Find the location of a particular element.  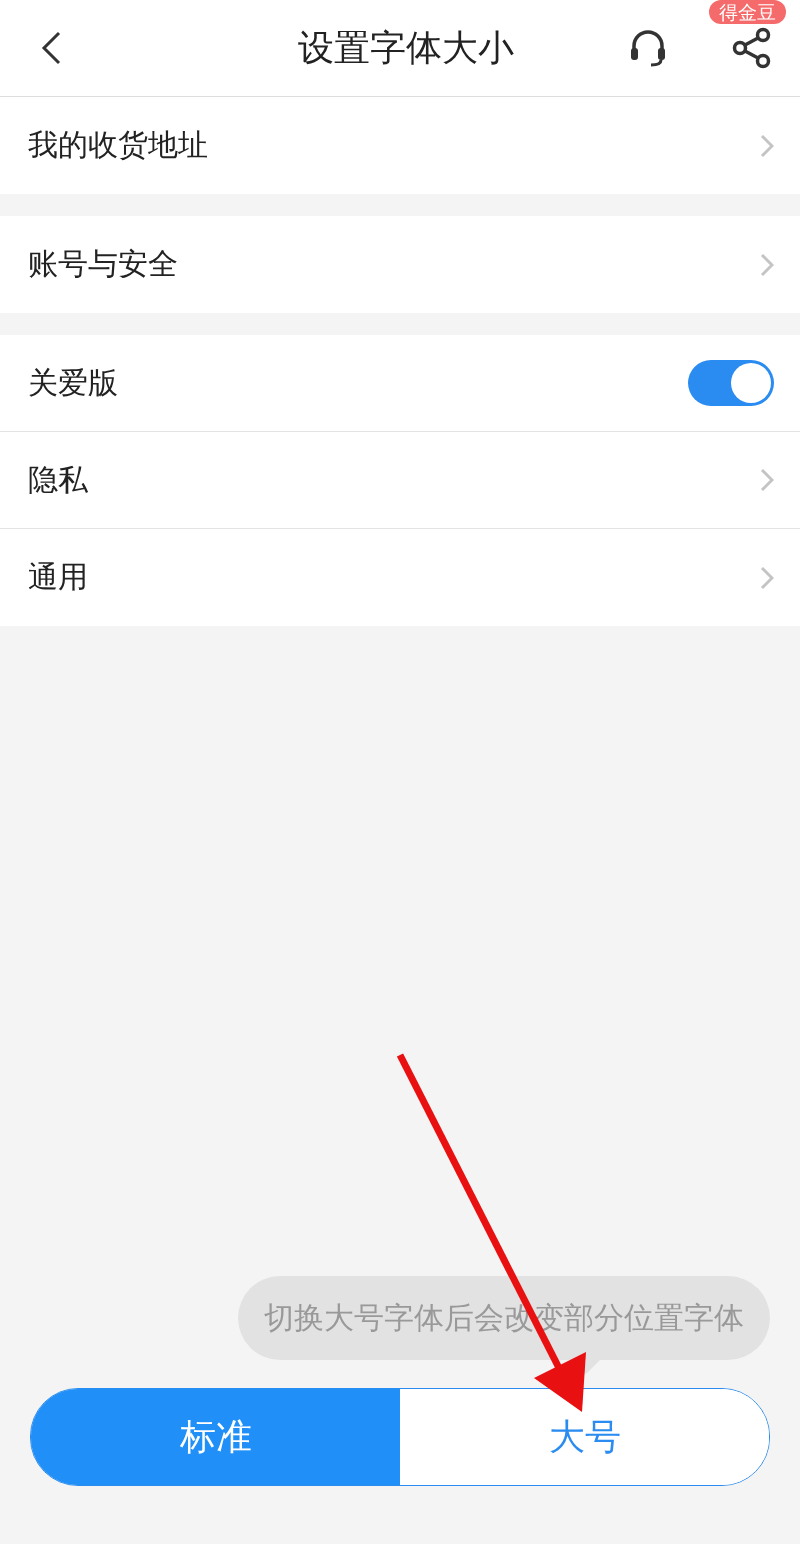

back-icon is located at coordinates (51, 48).